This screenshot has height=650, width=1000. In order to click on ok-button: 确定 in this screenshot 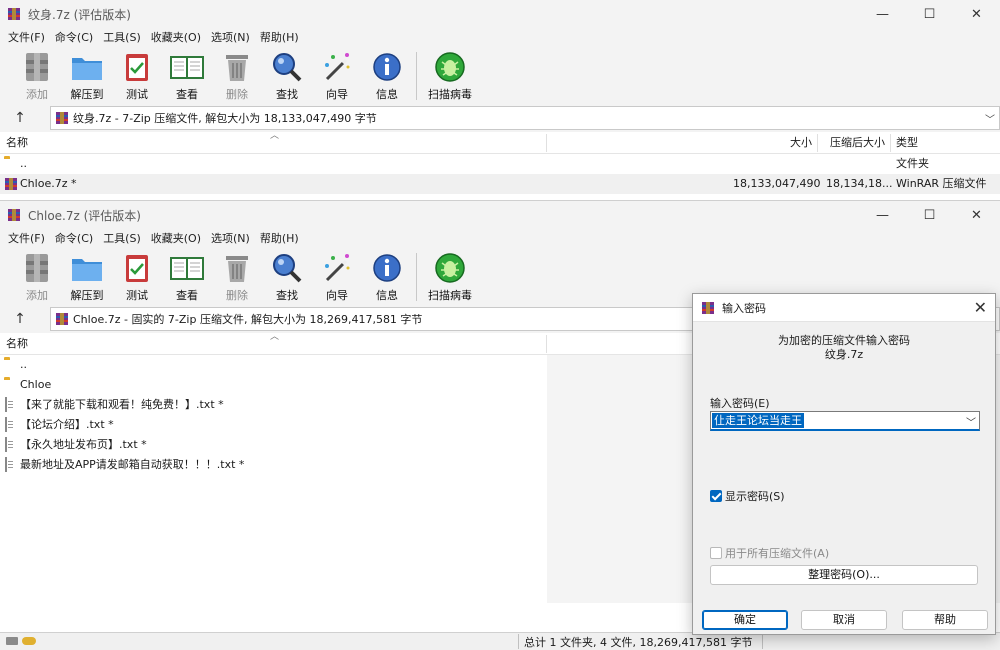, I will do `click(745, 620)`.